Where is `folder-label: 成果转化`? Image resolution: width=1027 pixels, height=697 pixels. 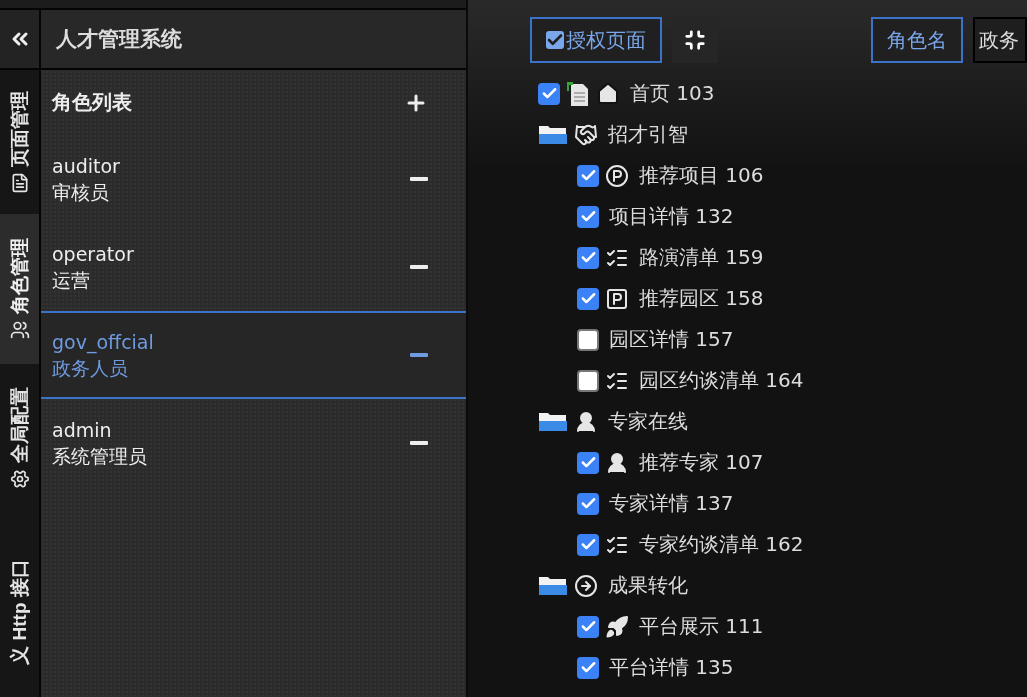 folder-label: 成果转化 is located at coordinates (648, 585).